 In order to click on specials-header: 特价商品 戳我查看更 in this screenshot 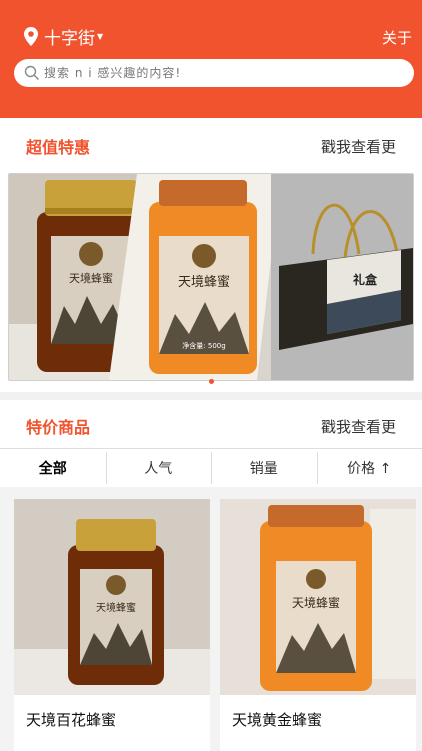, I will do `click(211, 426)`.